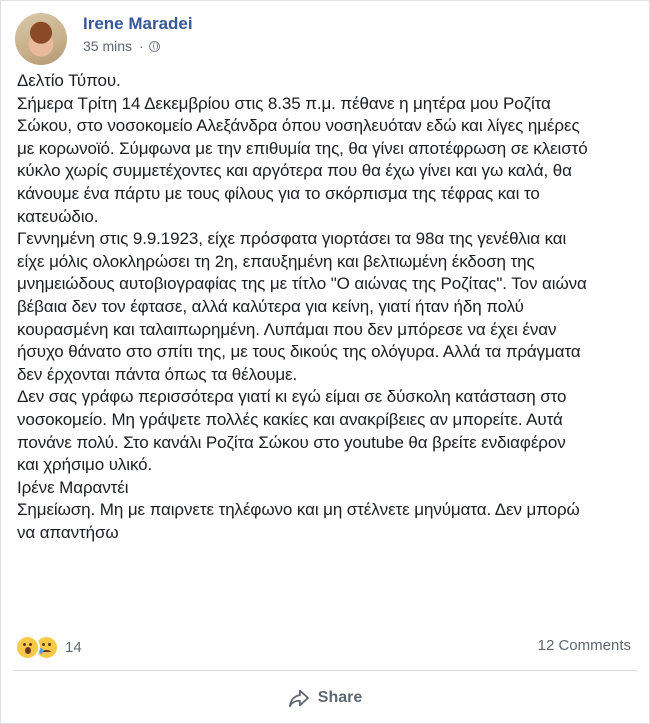 The width and height of the screenshot is (650, 724). I want to click on timestamp: 35 mins, so click(107, 46).